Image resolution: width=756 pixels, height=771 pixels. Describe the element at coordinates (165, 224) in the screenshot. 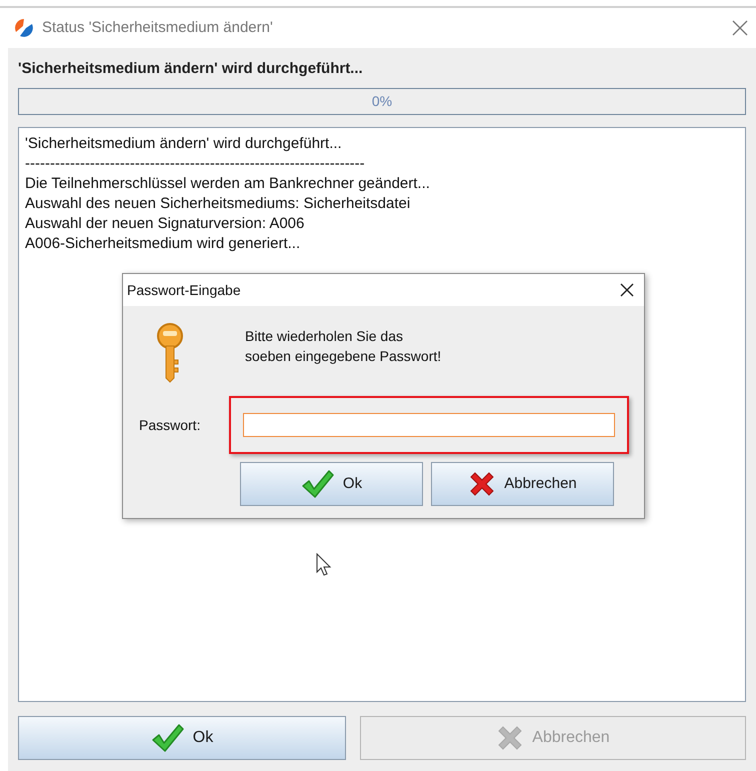

I see `log-line: Auswahl der neuen Signaturversion: A006` at that location.